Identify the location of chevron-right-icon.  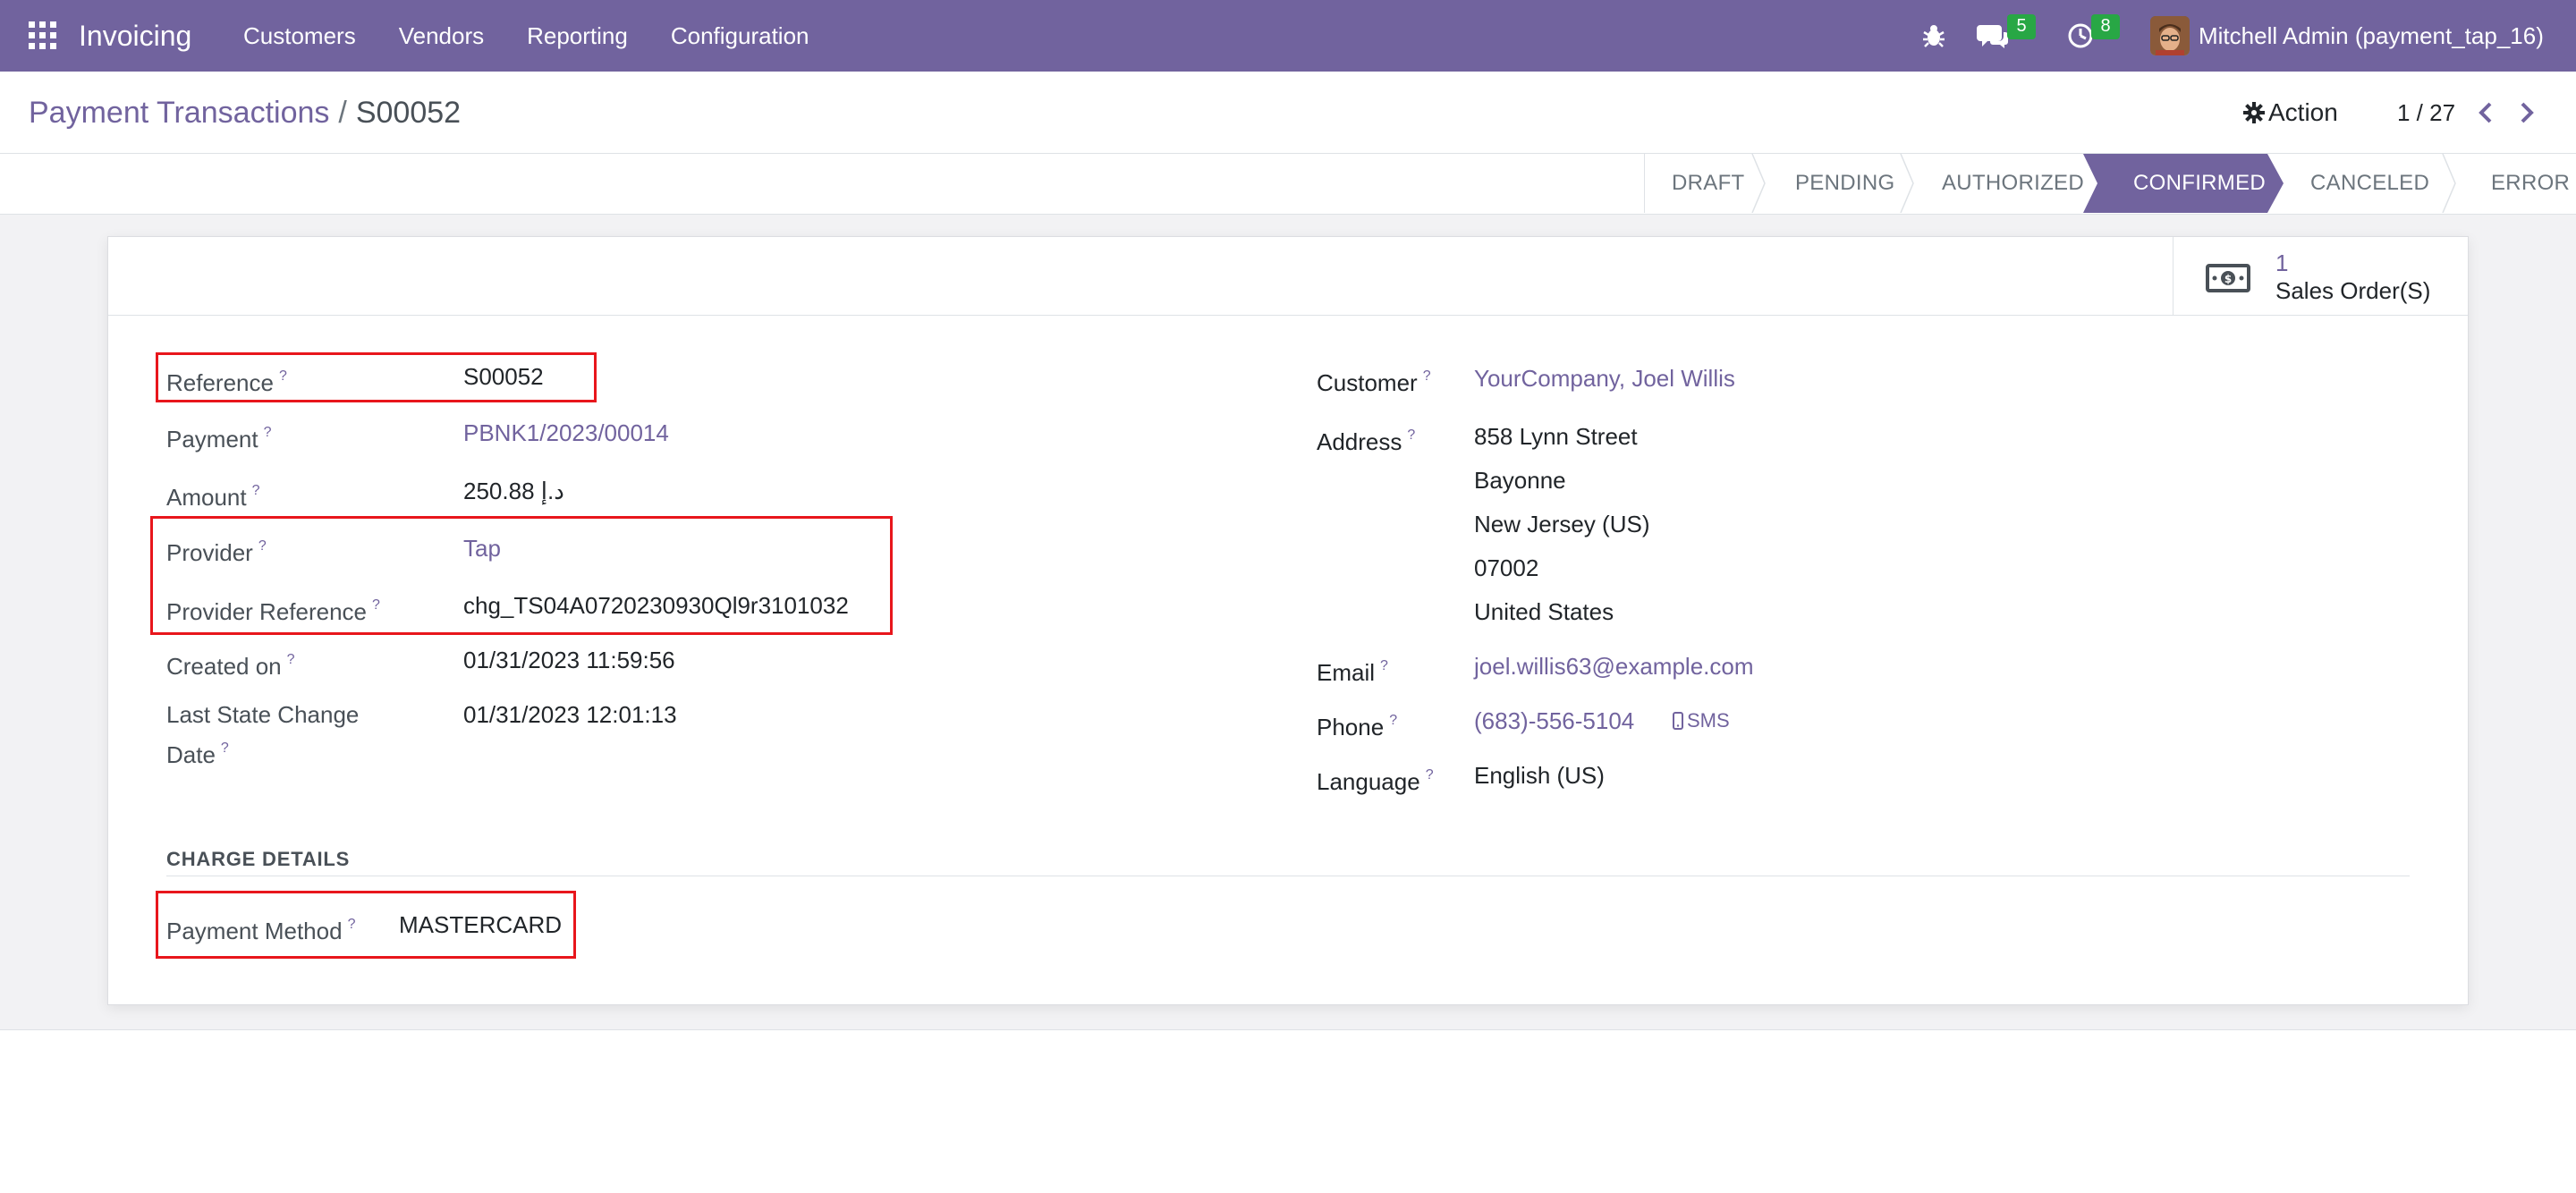
(2526, 113).